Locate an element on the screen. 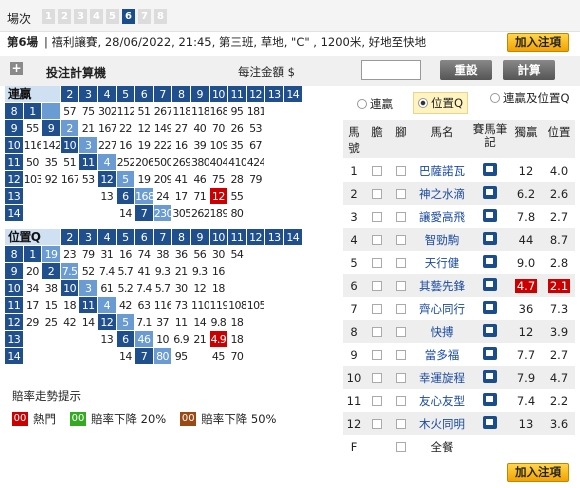  add-bet-button-top: 加入注項 is located at coordinates (538, 42).